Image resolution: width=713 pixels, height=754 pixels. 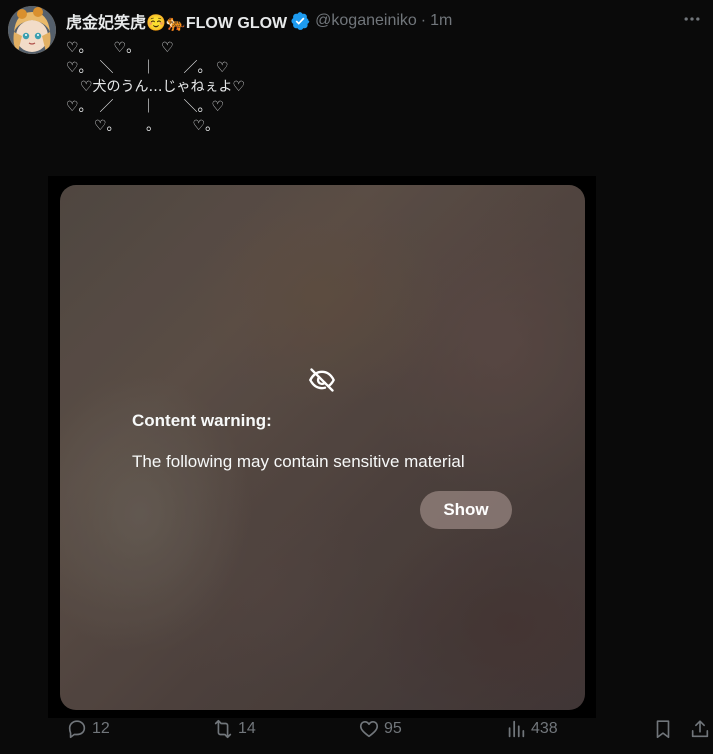 I want to click on warning-title: Content warning:, so click(x=202, y=420).